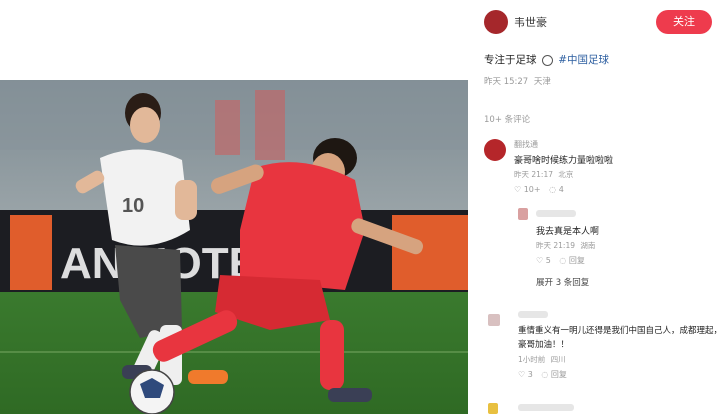 Image resolution: width=720 pixels, height=414 pixels. Describe the element at coordinates (548, 260) in the screenshot. I see `reply-like-count: 5` at that location.